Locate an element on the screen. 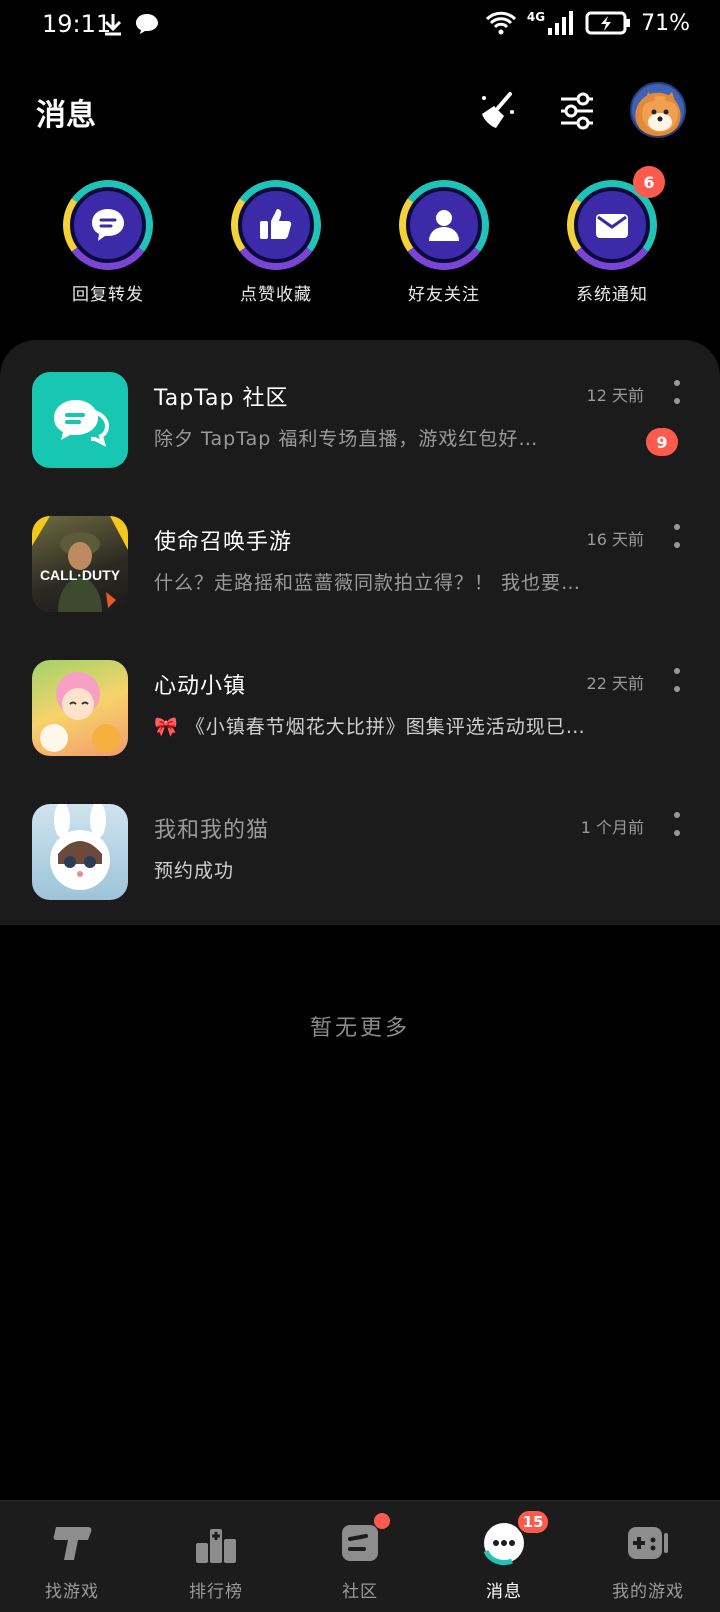 This screenshot has height=1612, width=720. message-title: 我和我的猫 is located at coordinates (212, 830).